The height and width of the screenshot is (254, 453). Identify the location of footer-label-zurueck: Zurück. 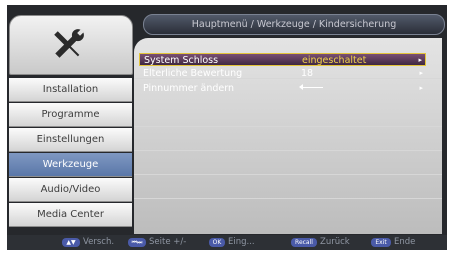
(335, 242).